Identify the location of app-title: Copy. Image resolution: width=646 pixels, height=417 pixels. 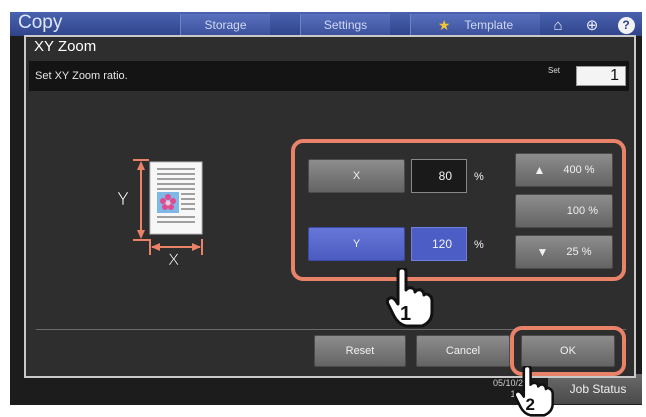
(40, 22).